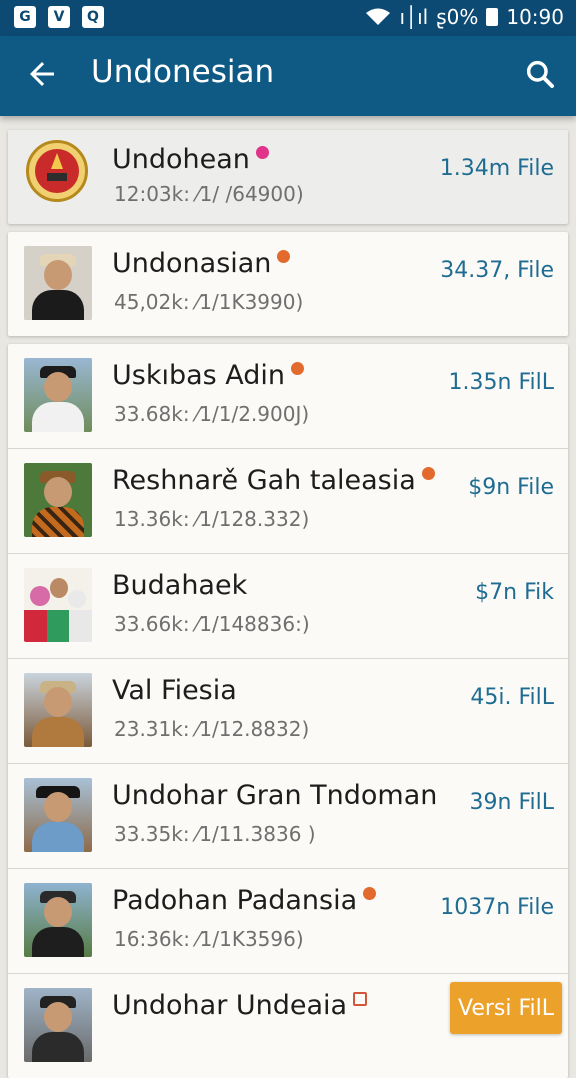  I want to click on item-size: $7n Fik, so click(514, 592).